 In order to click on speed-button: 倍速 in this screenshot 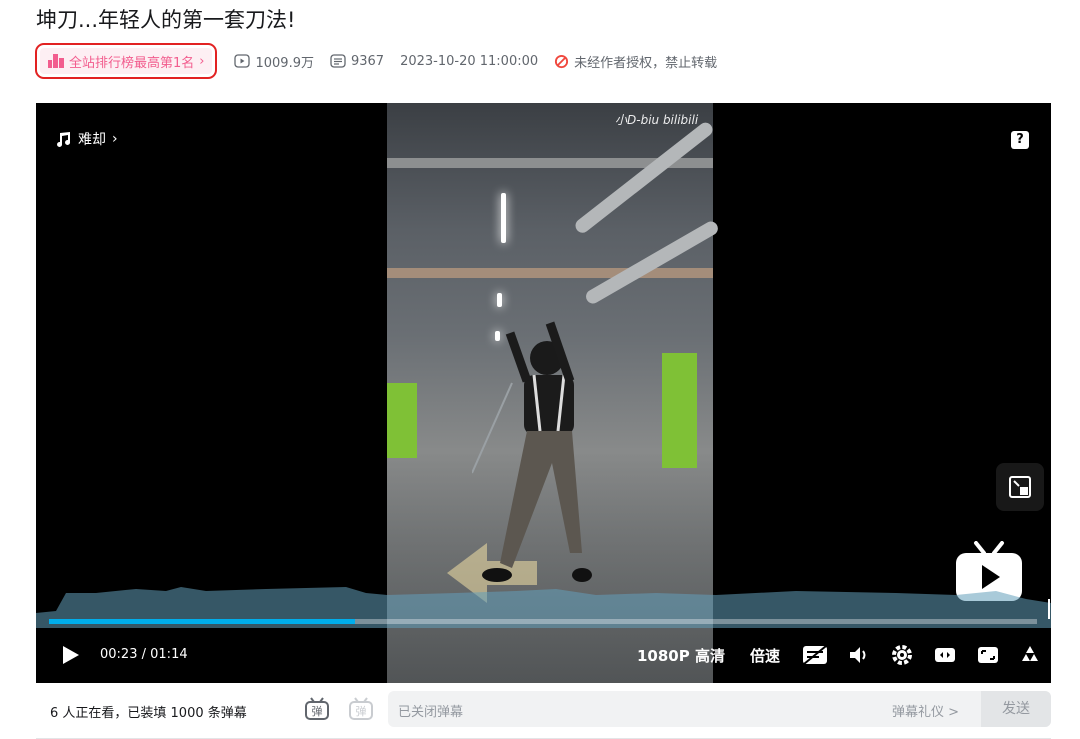, I will do `click(765, 655)`.